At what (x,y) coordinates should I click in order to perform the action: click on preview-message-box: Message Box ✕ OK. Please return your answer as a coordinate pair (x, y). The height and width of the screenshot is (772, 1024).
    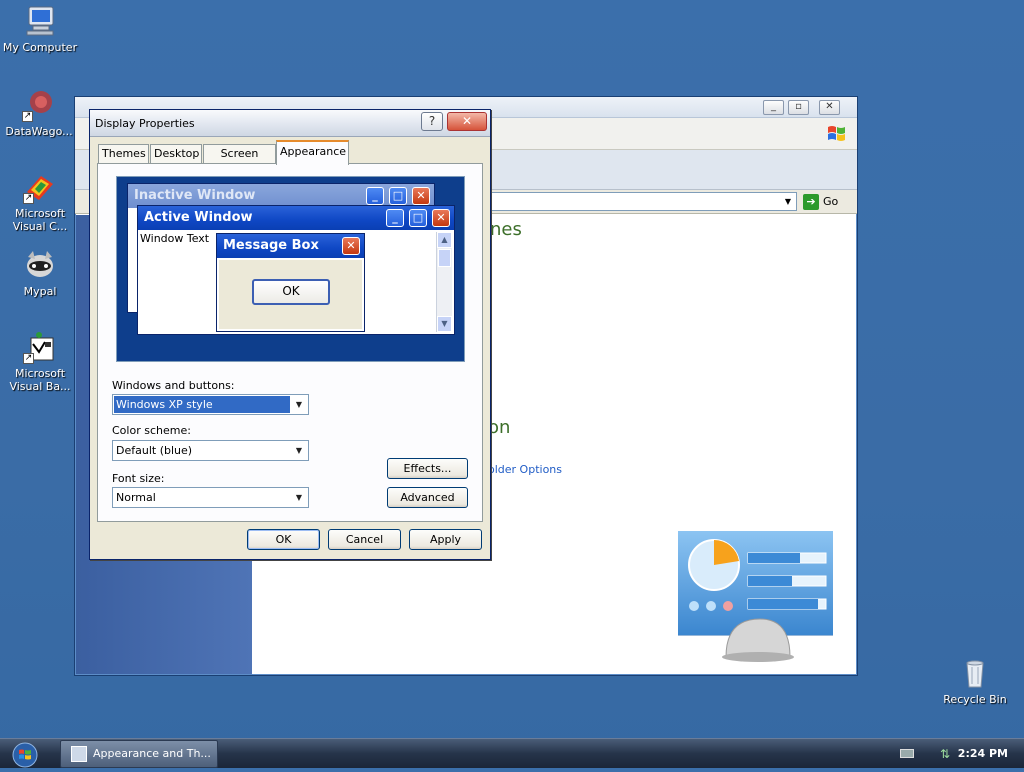
    Looking at the image, I should click on (290, 282).